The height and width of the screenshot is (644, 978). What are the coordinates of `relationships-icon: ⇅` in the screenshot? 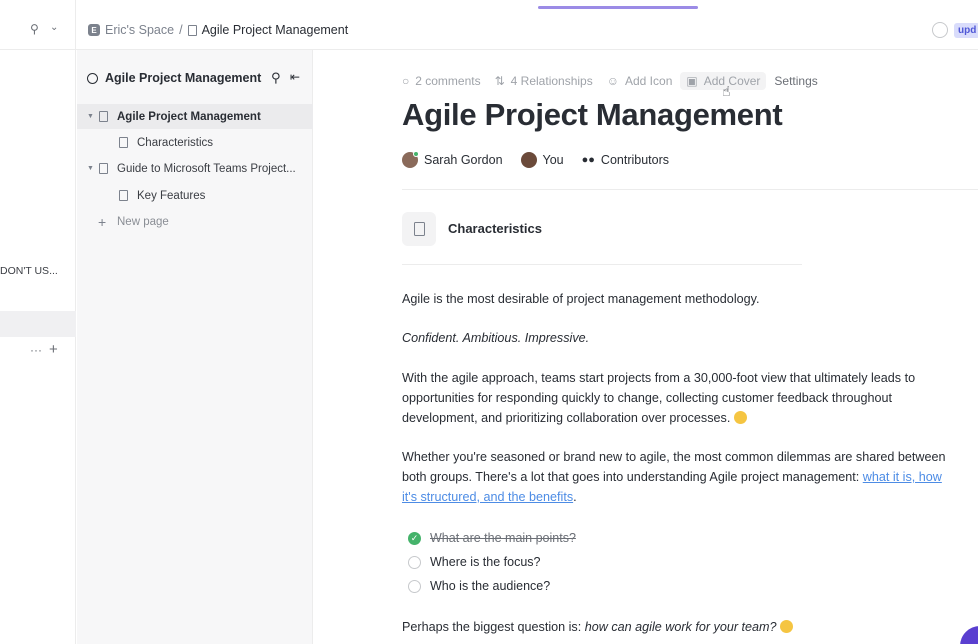 It's located at (499, 81).